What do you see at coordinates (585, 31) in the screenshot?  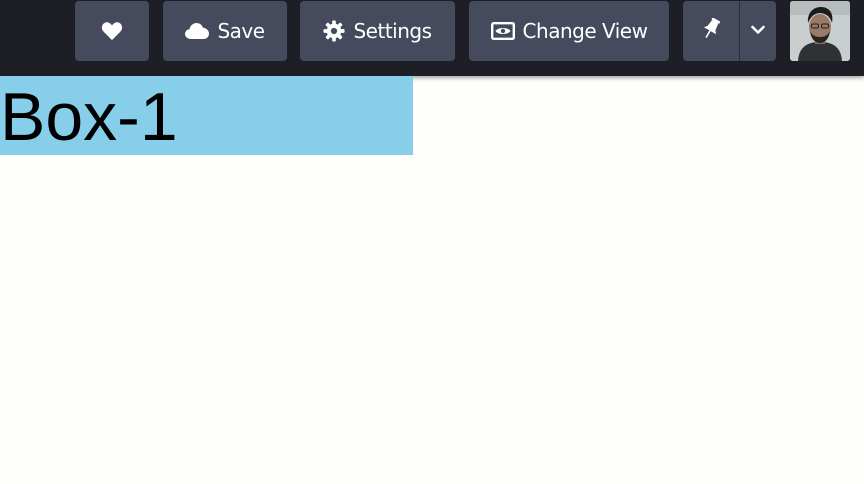 I see `change-view-label: Change View` at bounding box center [585, 31].